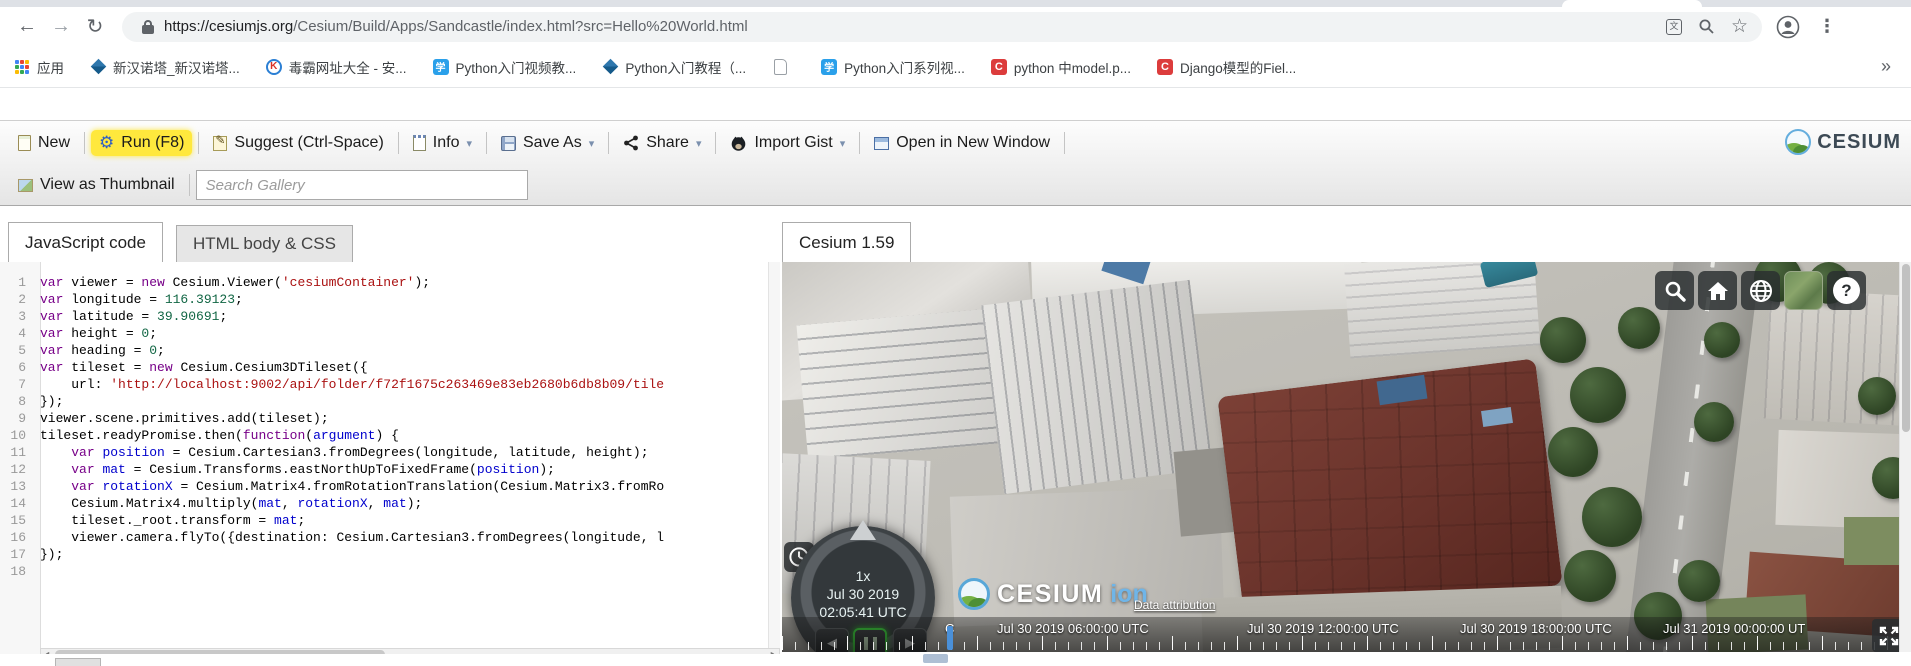 The height and width of the screenshot is (666, 1911). I want to click on globe-icon, so click(1760, 290).